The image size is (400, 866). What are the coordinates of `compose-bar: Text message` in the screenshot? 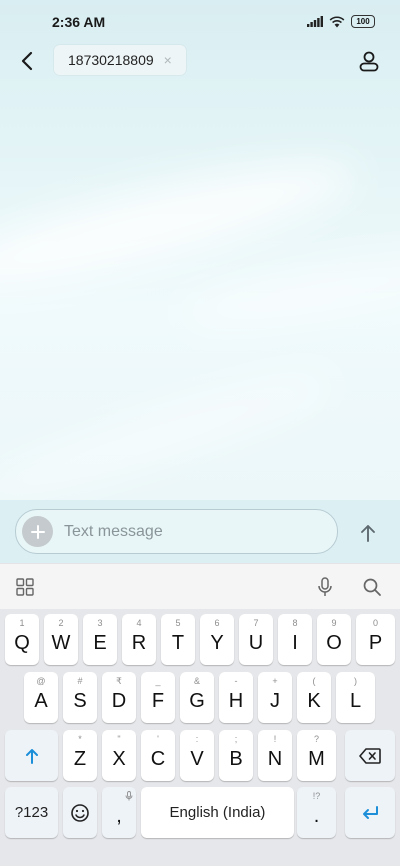 It's located at (200, 531).